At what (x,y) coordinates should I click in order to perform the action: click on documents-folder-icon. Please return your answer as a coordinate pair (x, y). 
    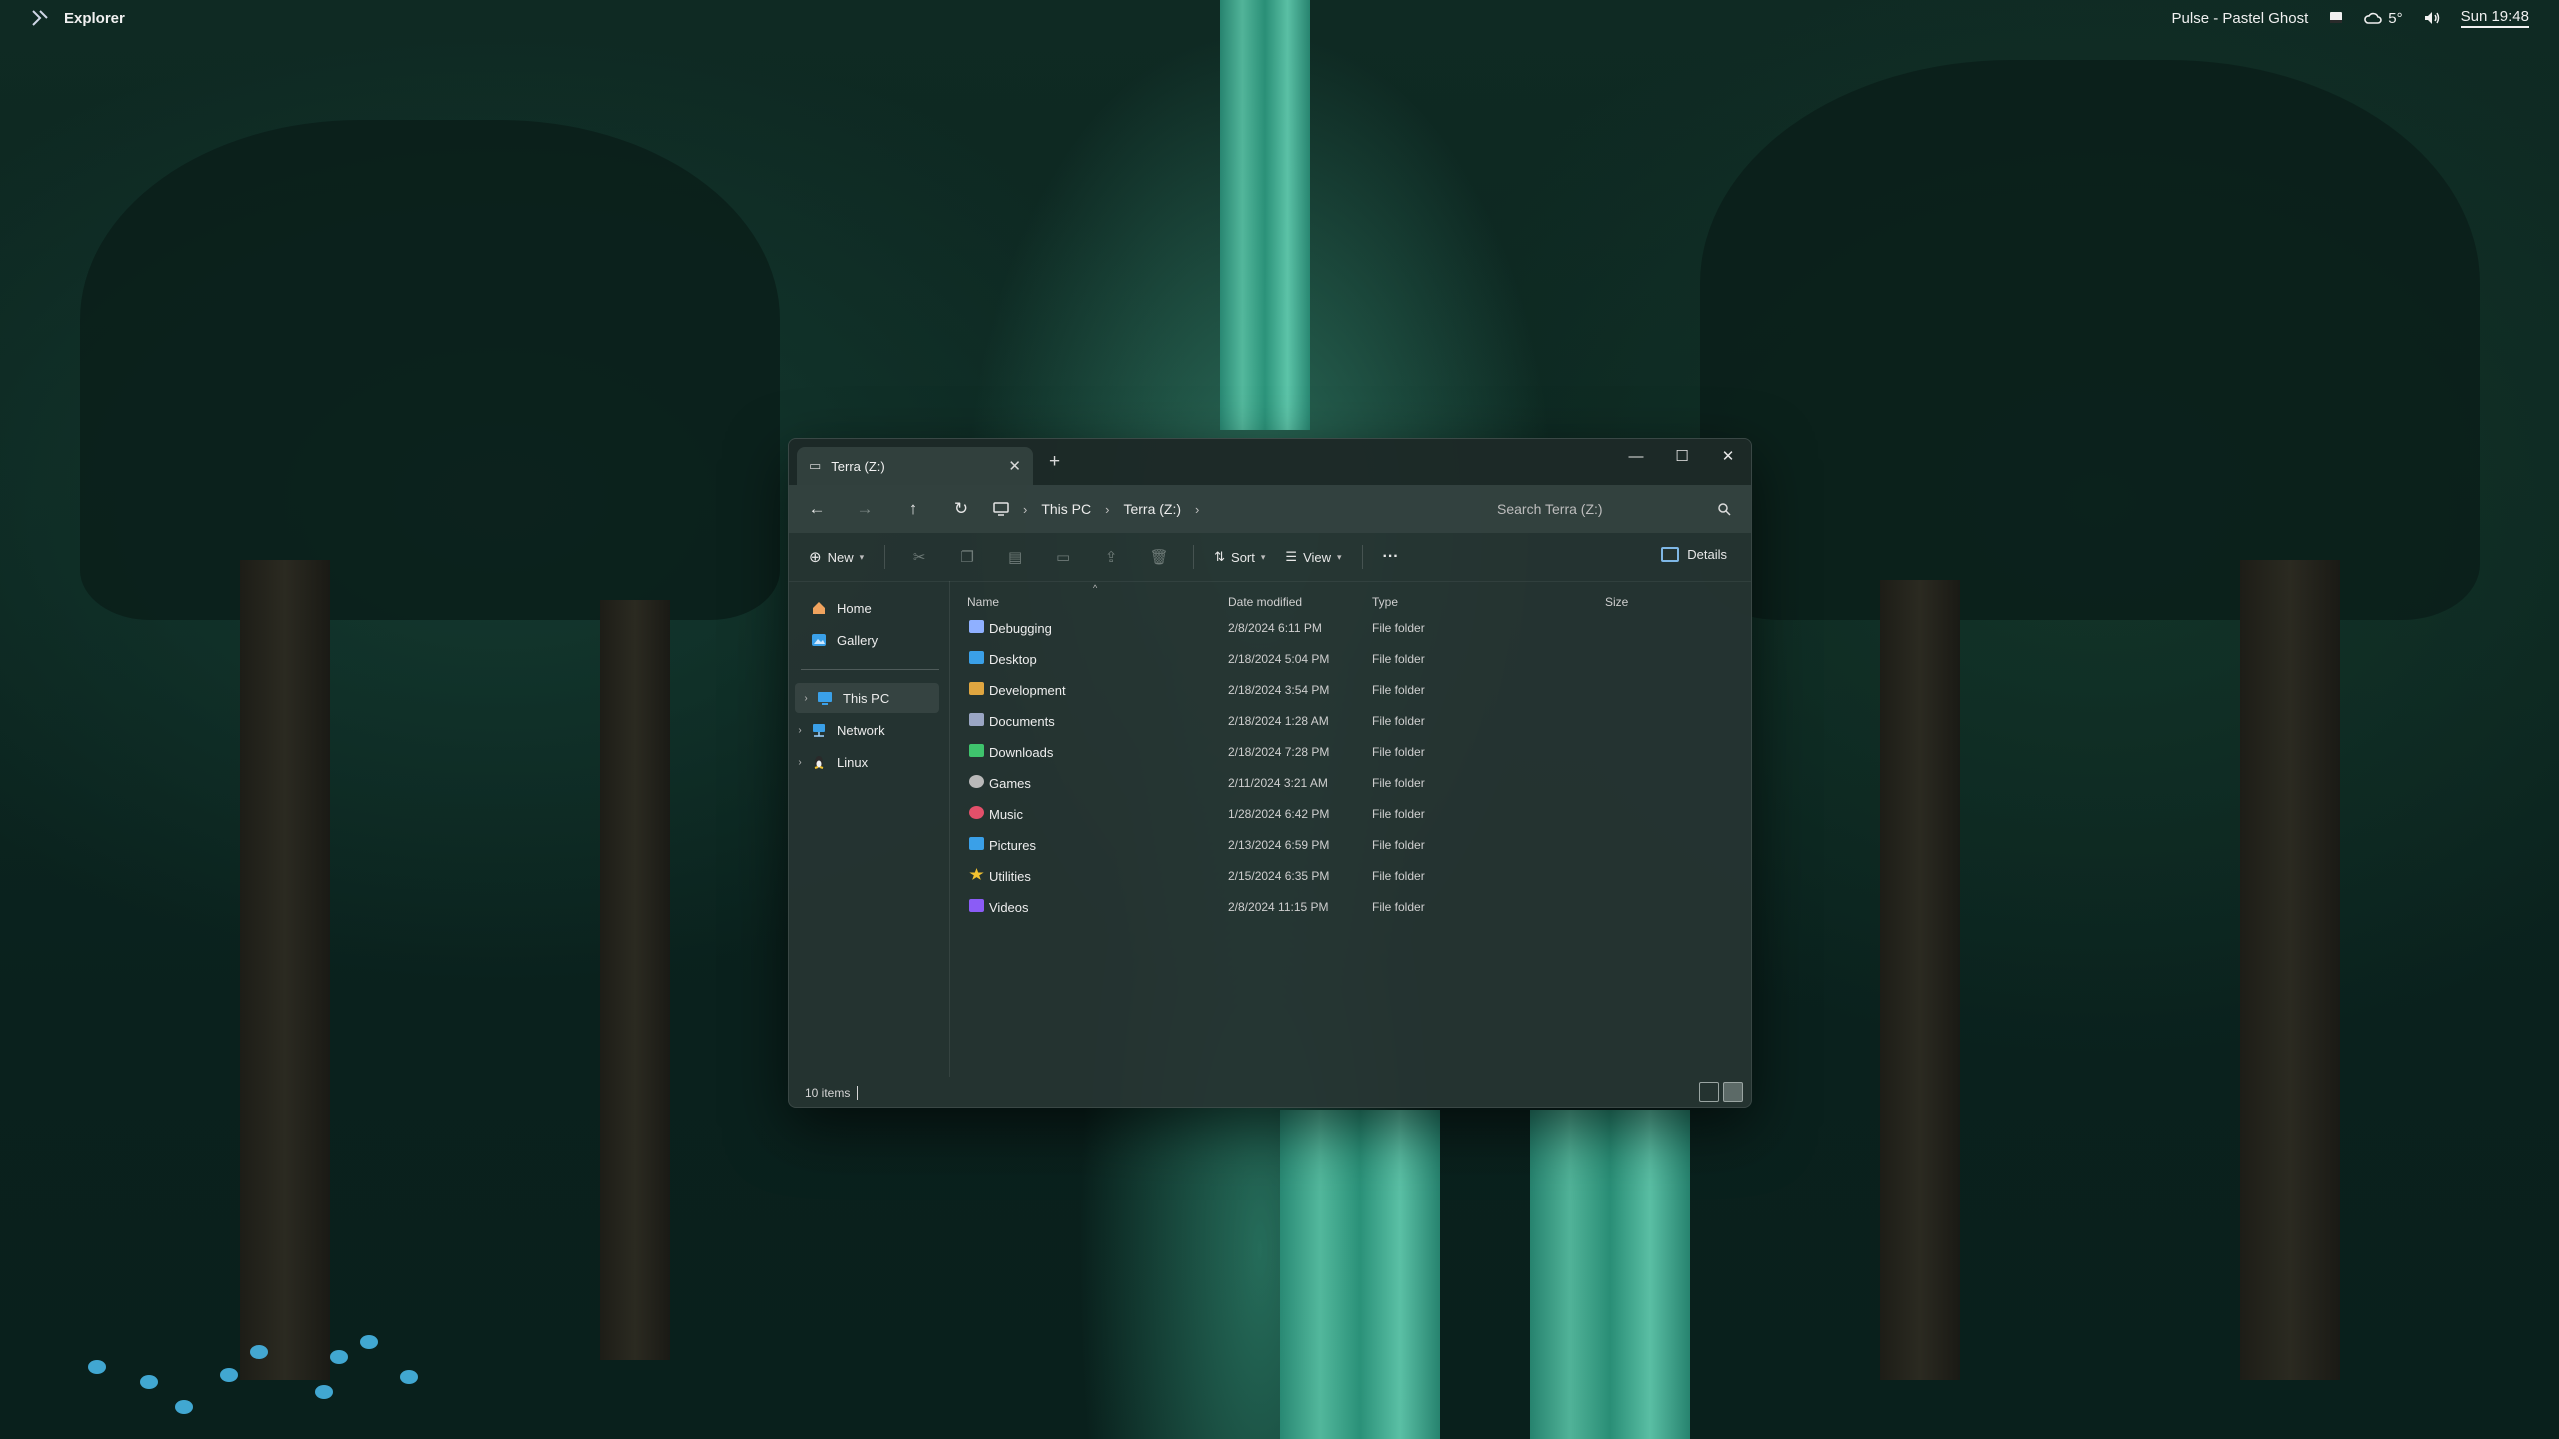
    Looking at the image, I should click on (976, 719).